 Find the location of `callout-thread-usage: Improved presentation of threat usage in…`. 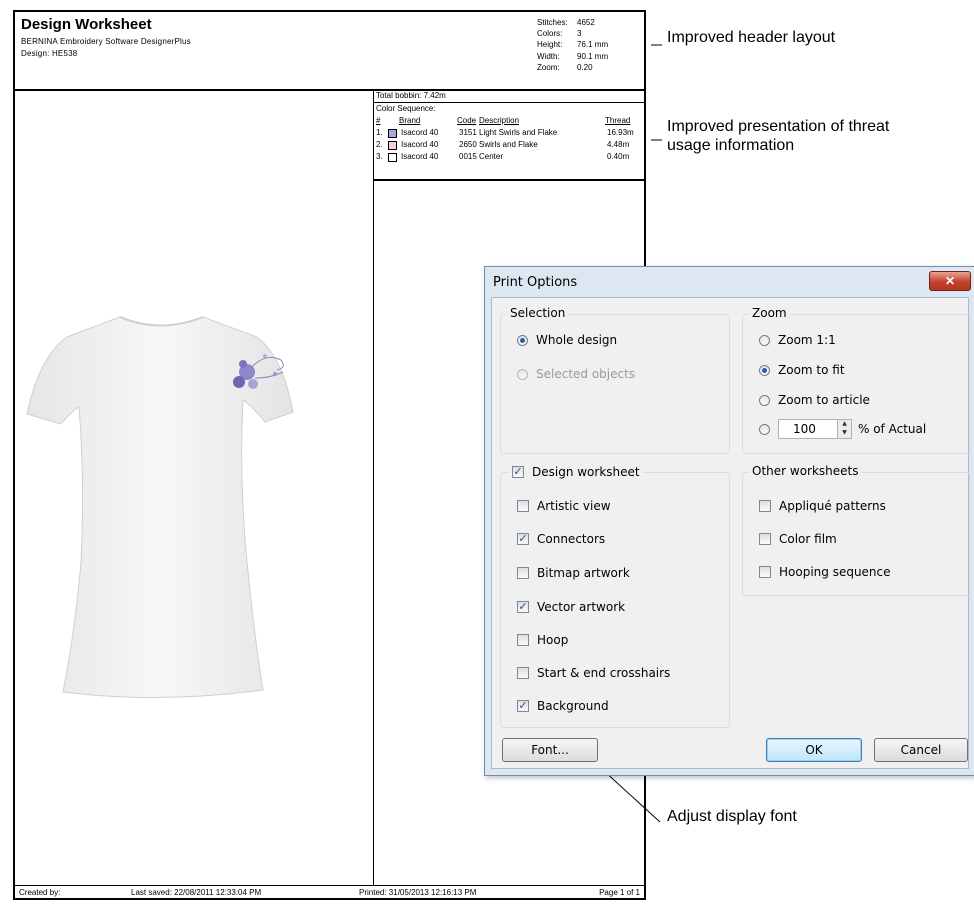

callout-thread-usage: Improved presentation of threat usage in… is located at coordinates (778, 136).